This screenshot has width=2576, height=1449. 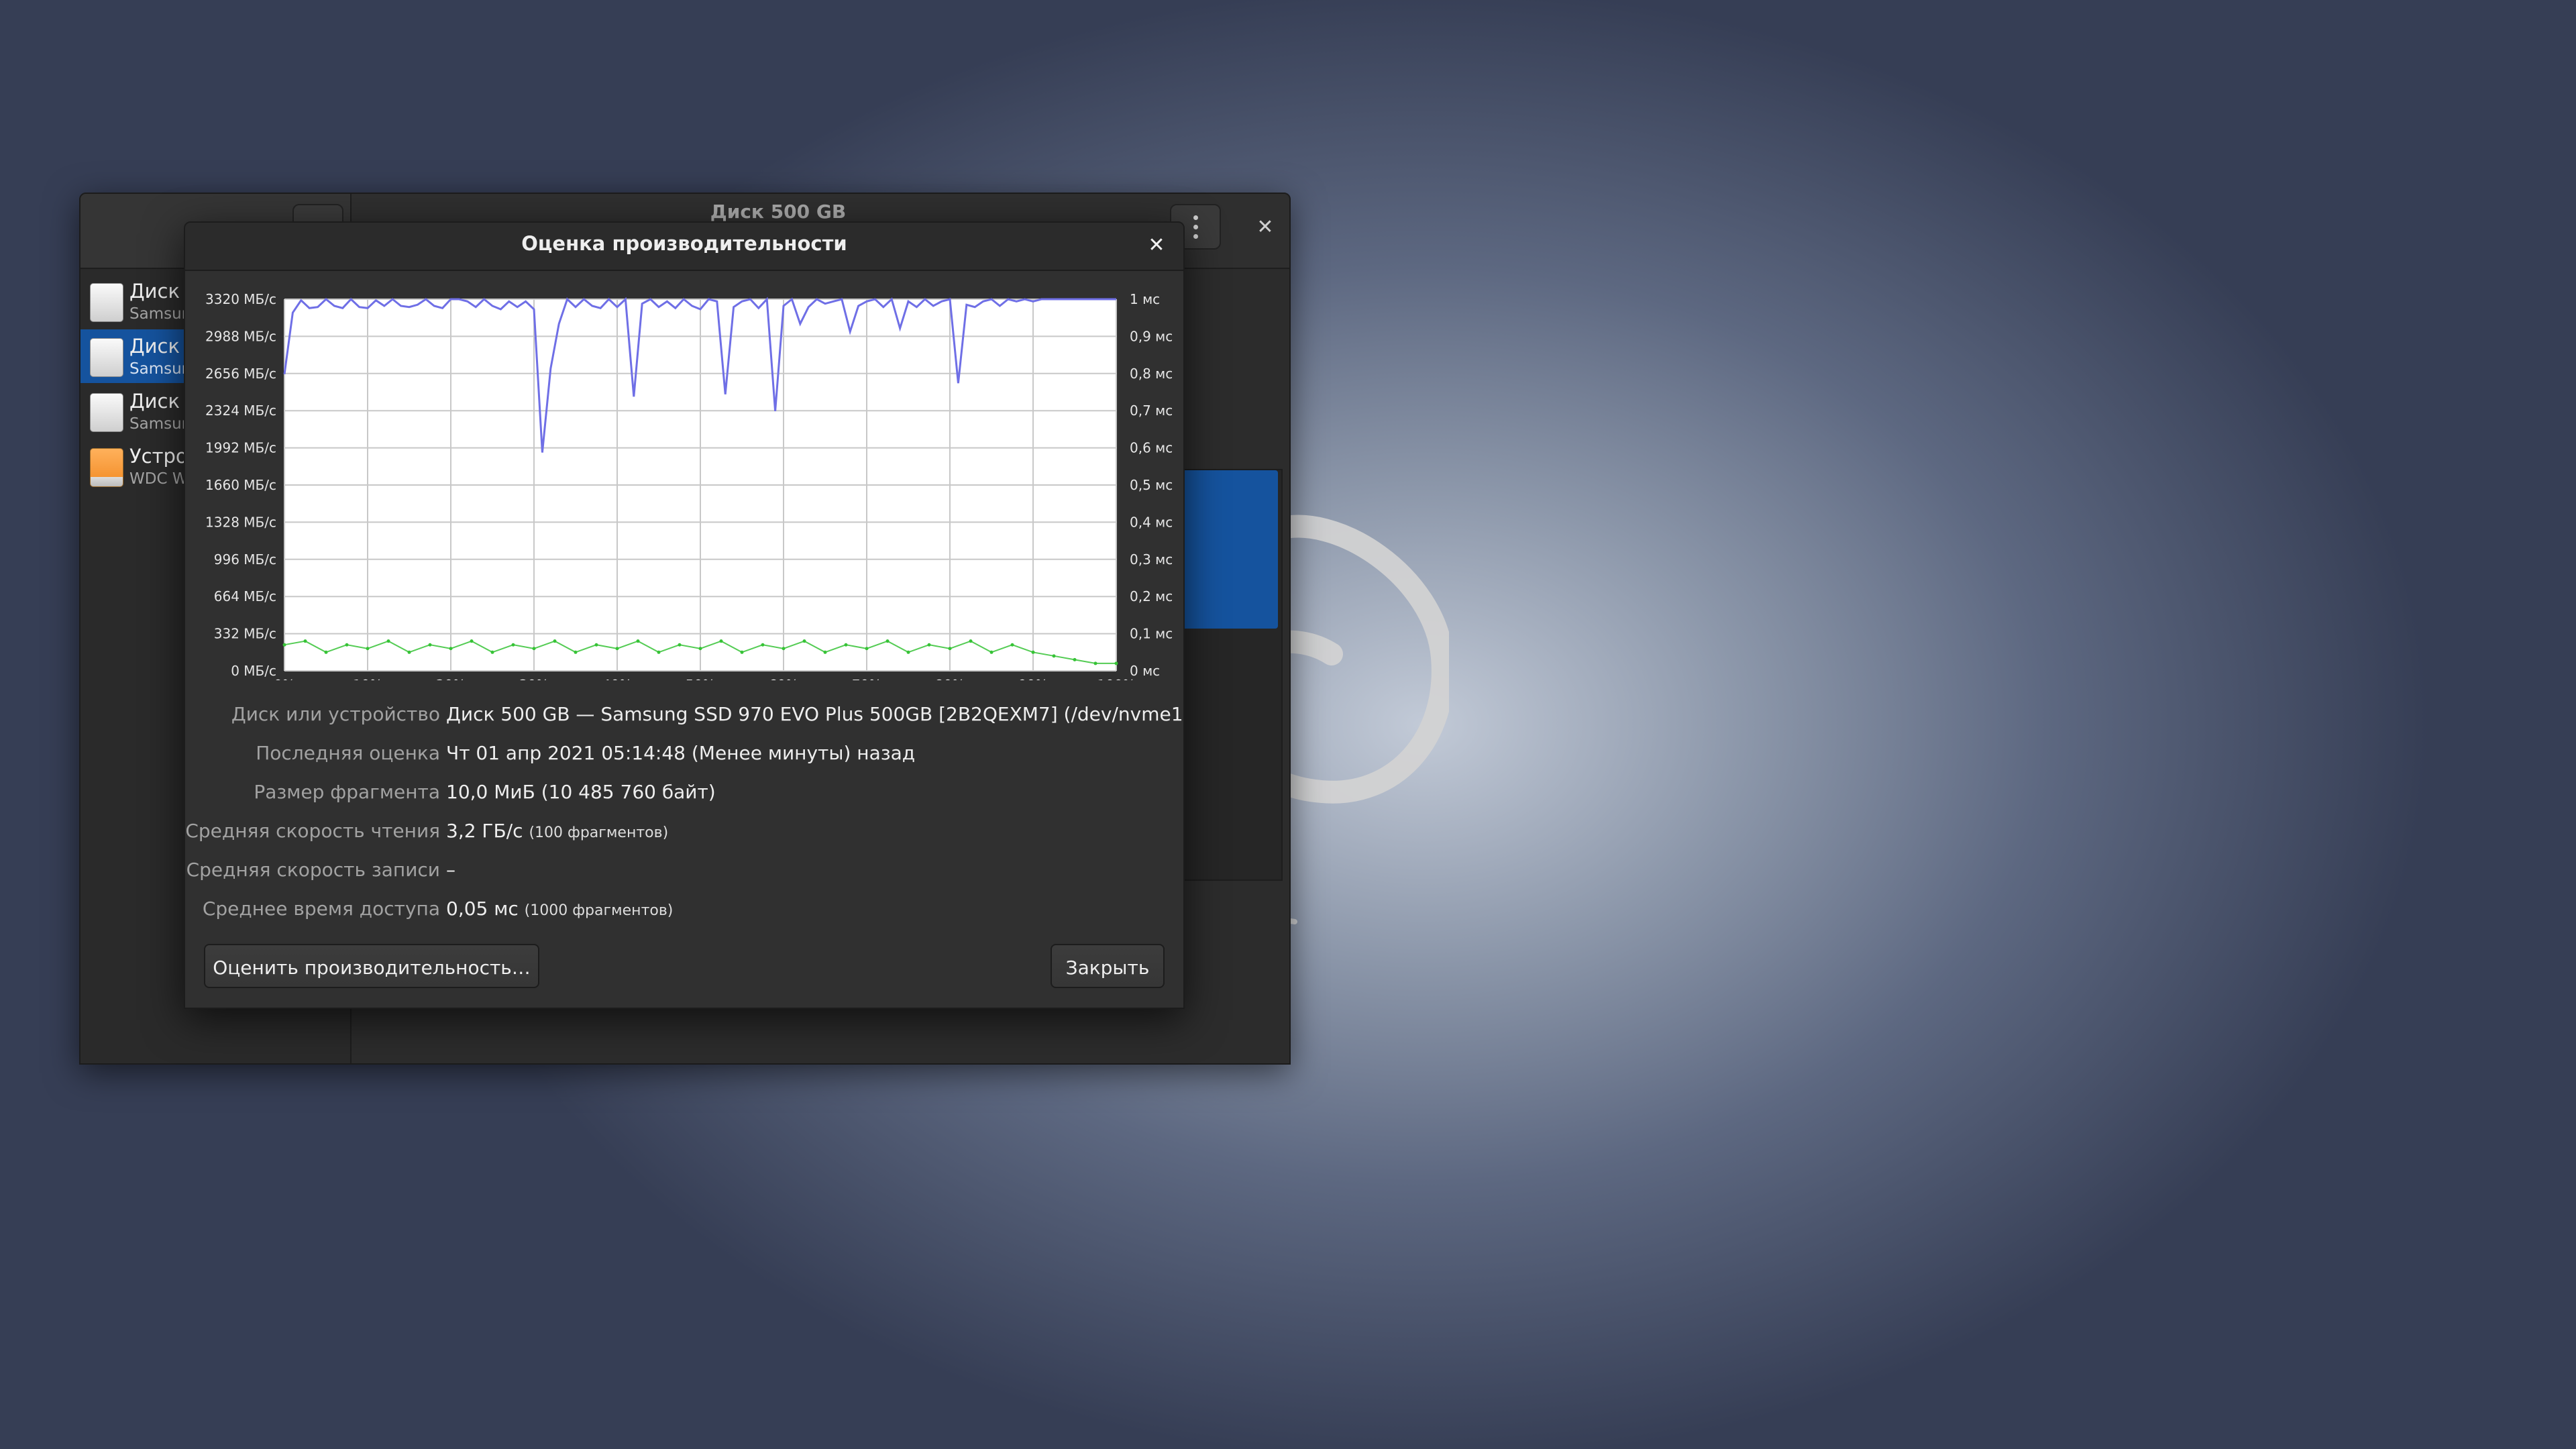 What do you see at coordinates (1151, 374) in the screenshot?
I see `y-right-tick-label: 0,8 мс` at bounding box center [1151, 374].